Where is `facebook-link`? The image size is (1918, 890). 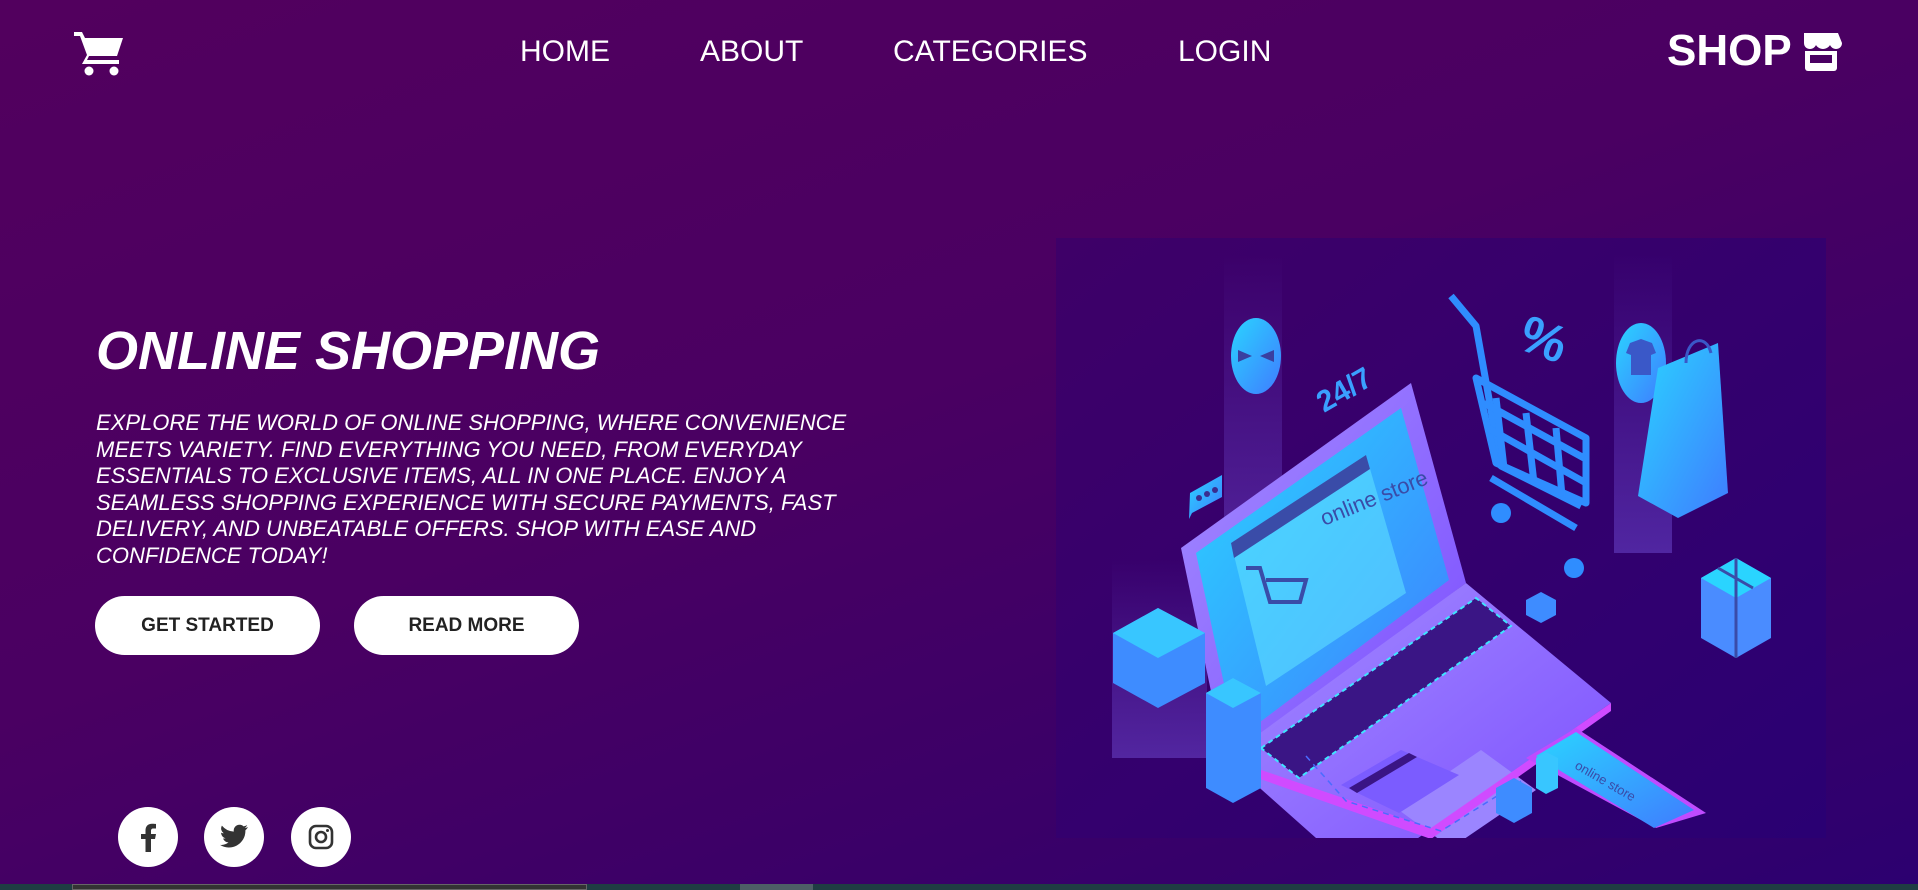
facebook-link is located at coordinates (148, 837).